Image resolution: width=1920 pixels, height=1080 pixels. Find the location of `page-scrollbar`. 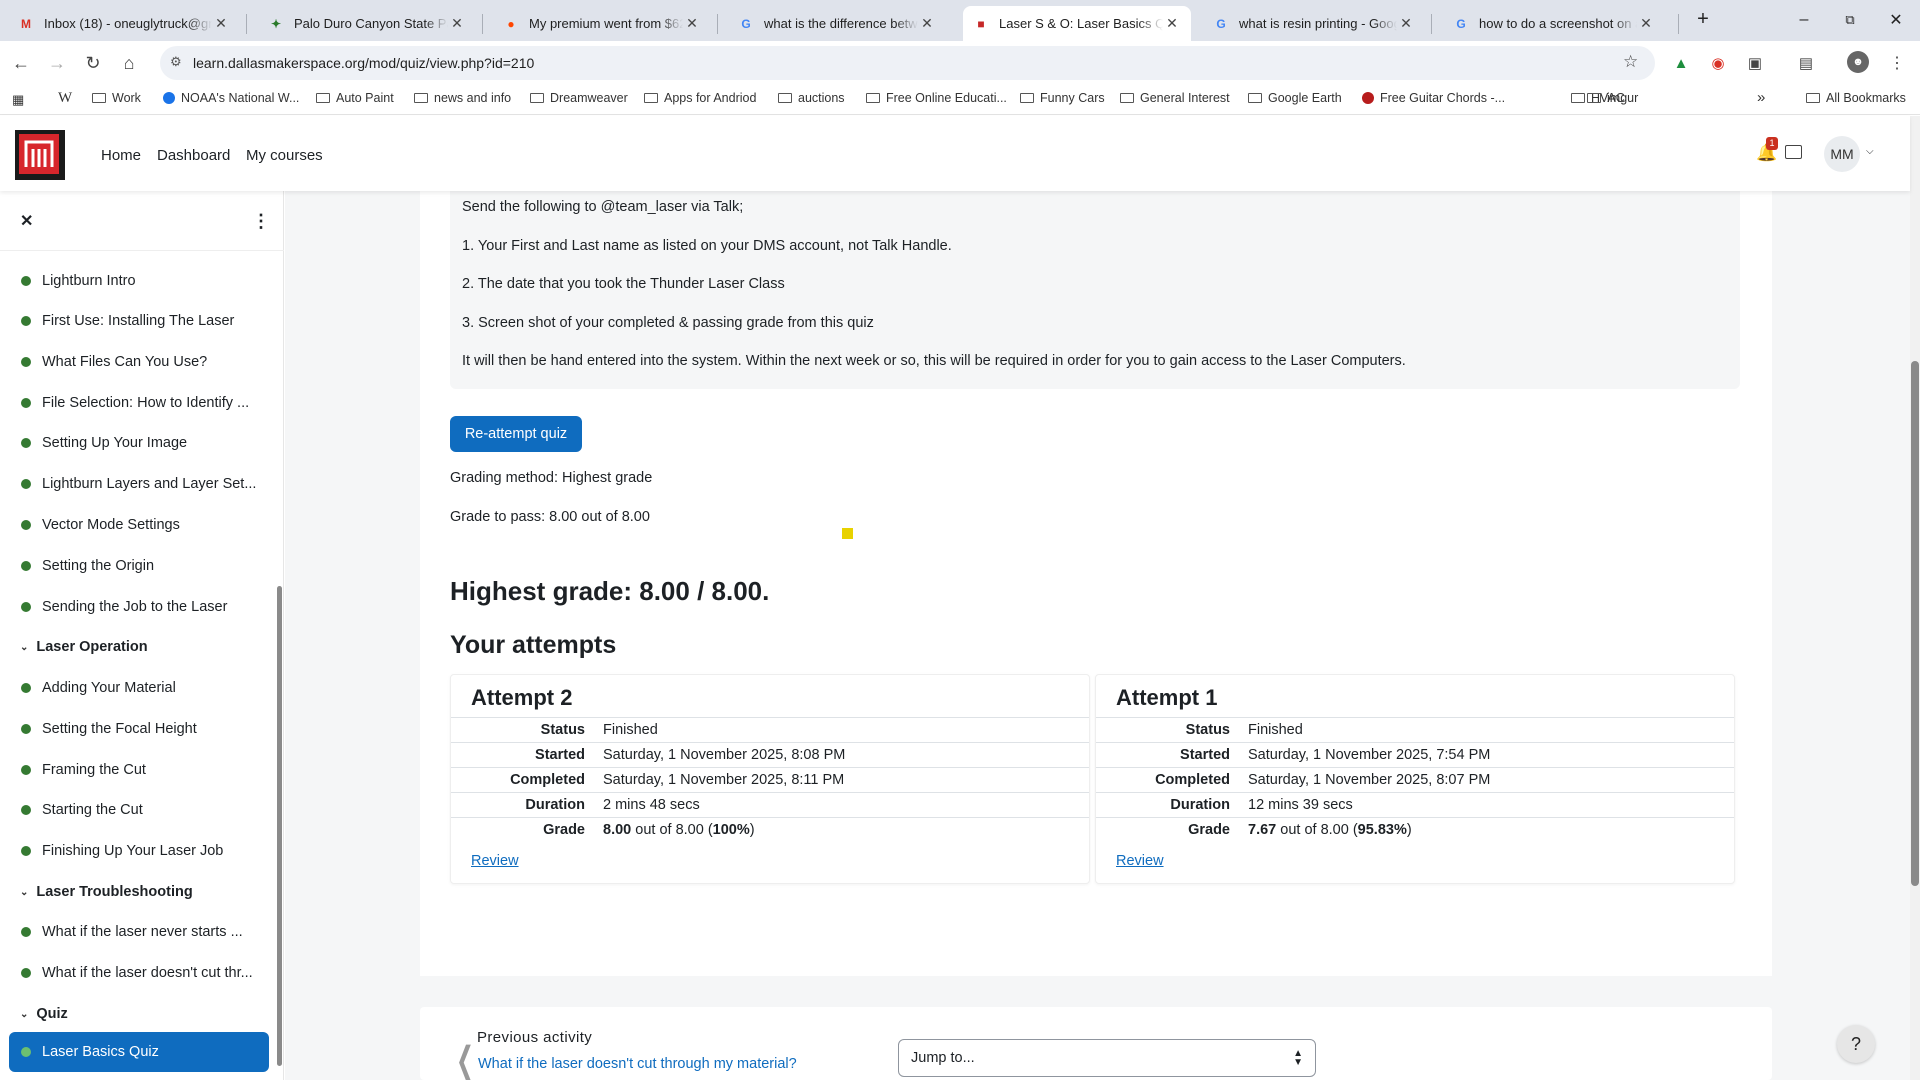

page-scrollbar is located at coordinates (1915, 598).